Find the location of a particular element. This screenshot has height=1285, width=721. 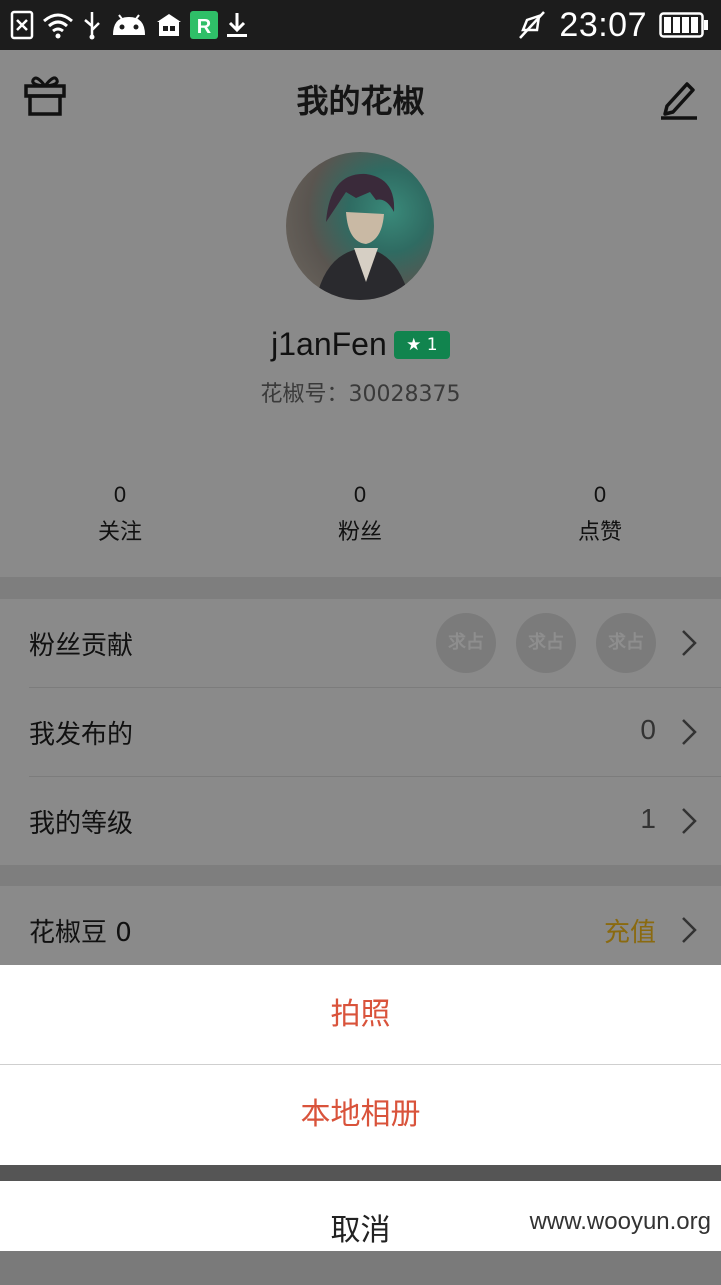

local-album-button: 本地相册 is located at coordinates (360, 1115).